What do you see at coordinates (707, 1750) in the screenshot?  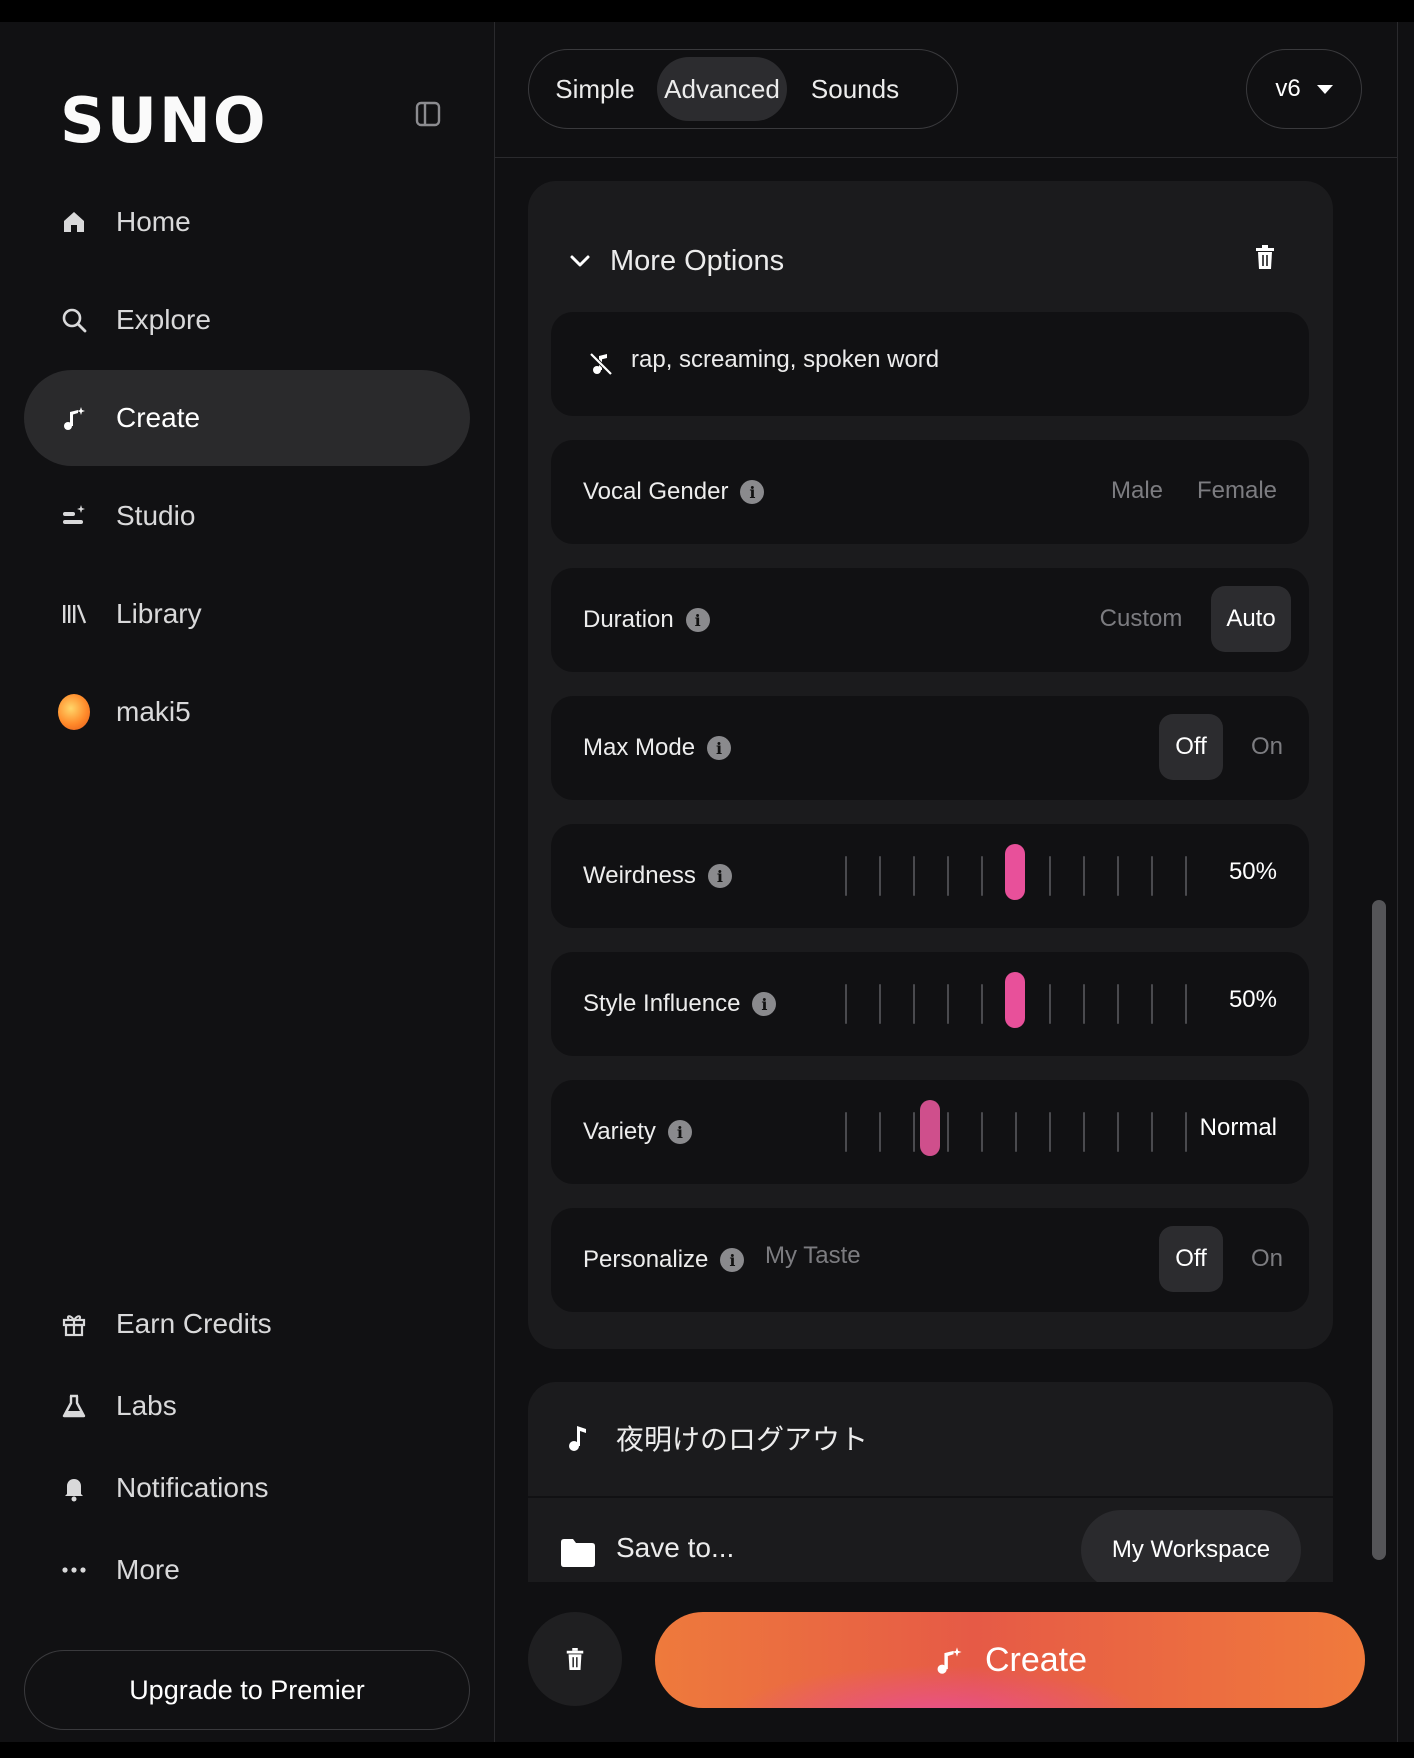 I see `window-bottom-bar` at bounding box center [707, 1750].